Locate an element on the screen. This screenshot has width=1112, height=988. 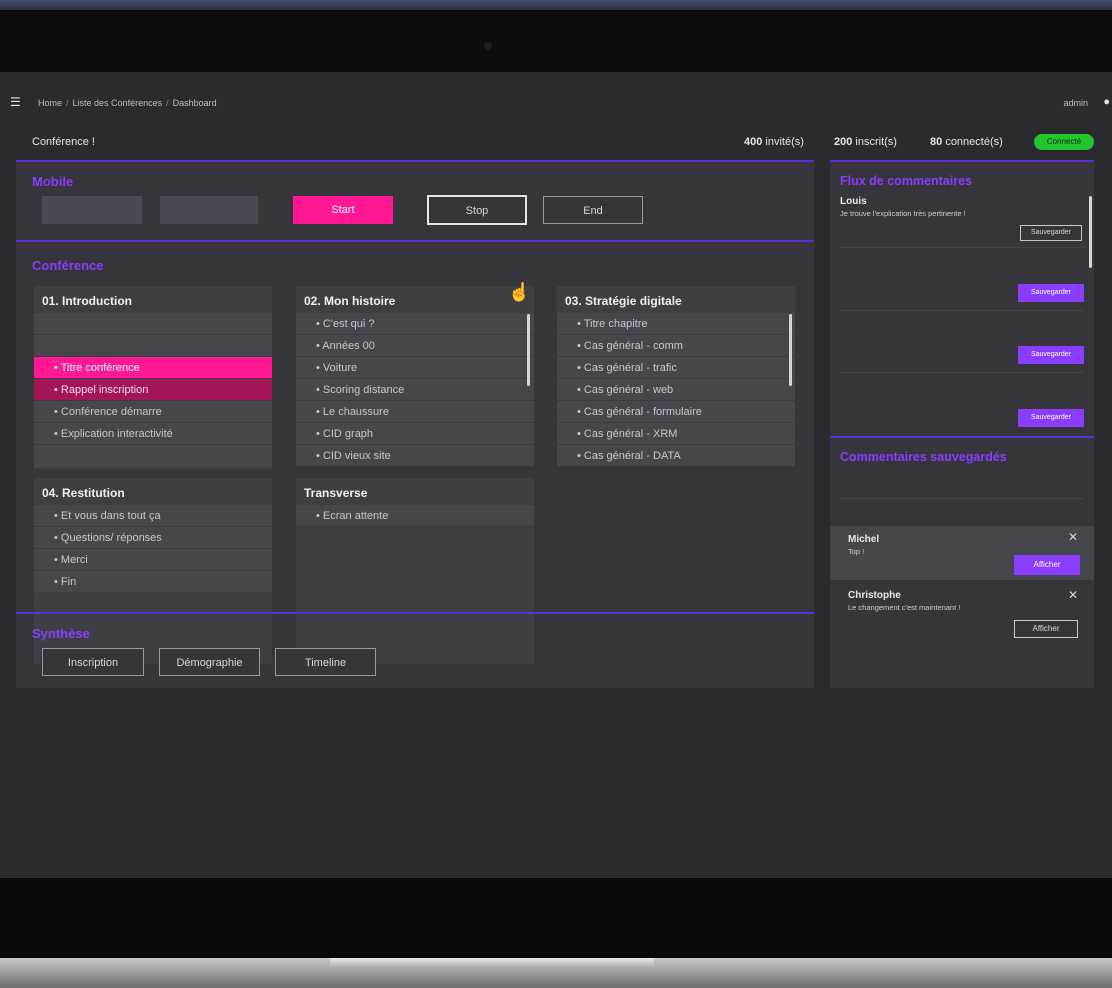
synthese-section-title: Synthèse is located at coordinates (61, 633).